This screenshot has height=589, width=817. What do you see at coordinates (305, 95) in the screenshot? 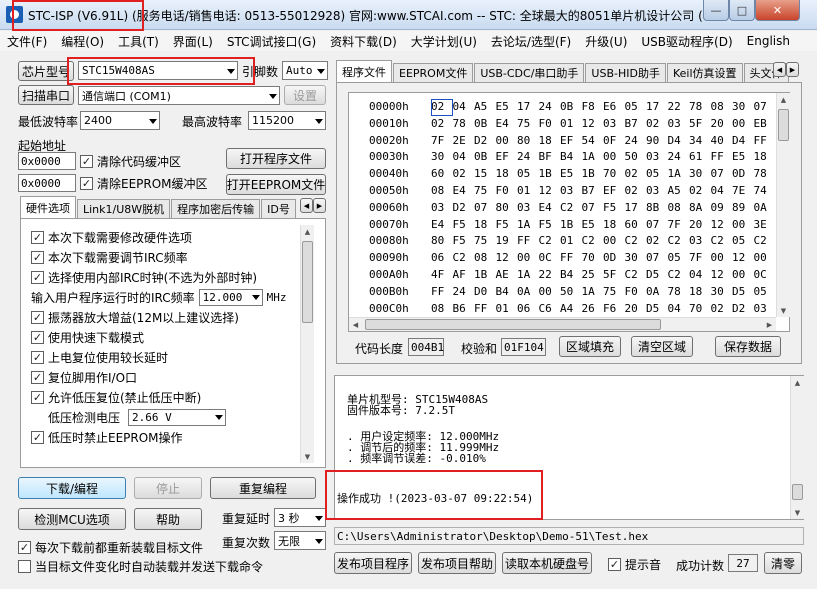
I see `settings-button: 设置` at bounding box center [305, 95].